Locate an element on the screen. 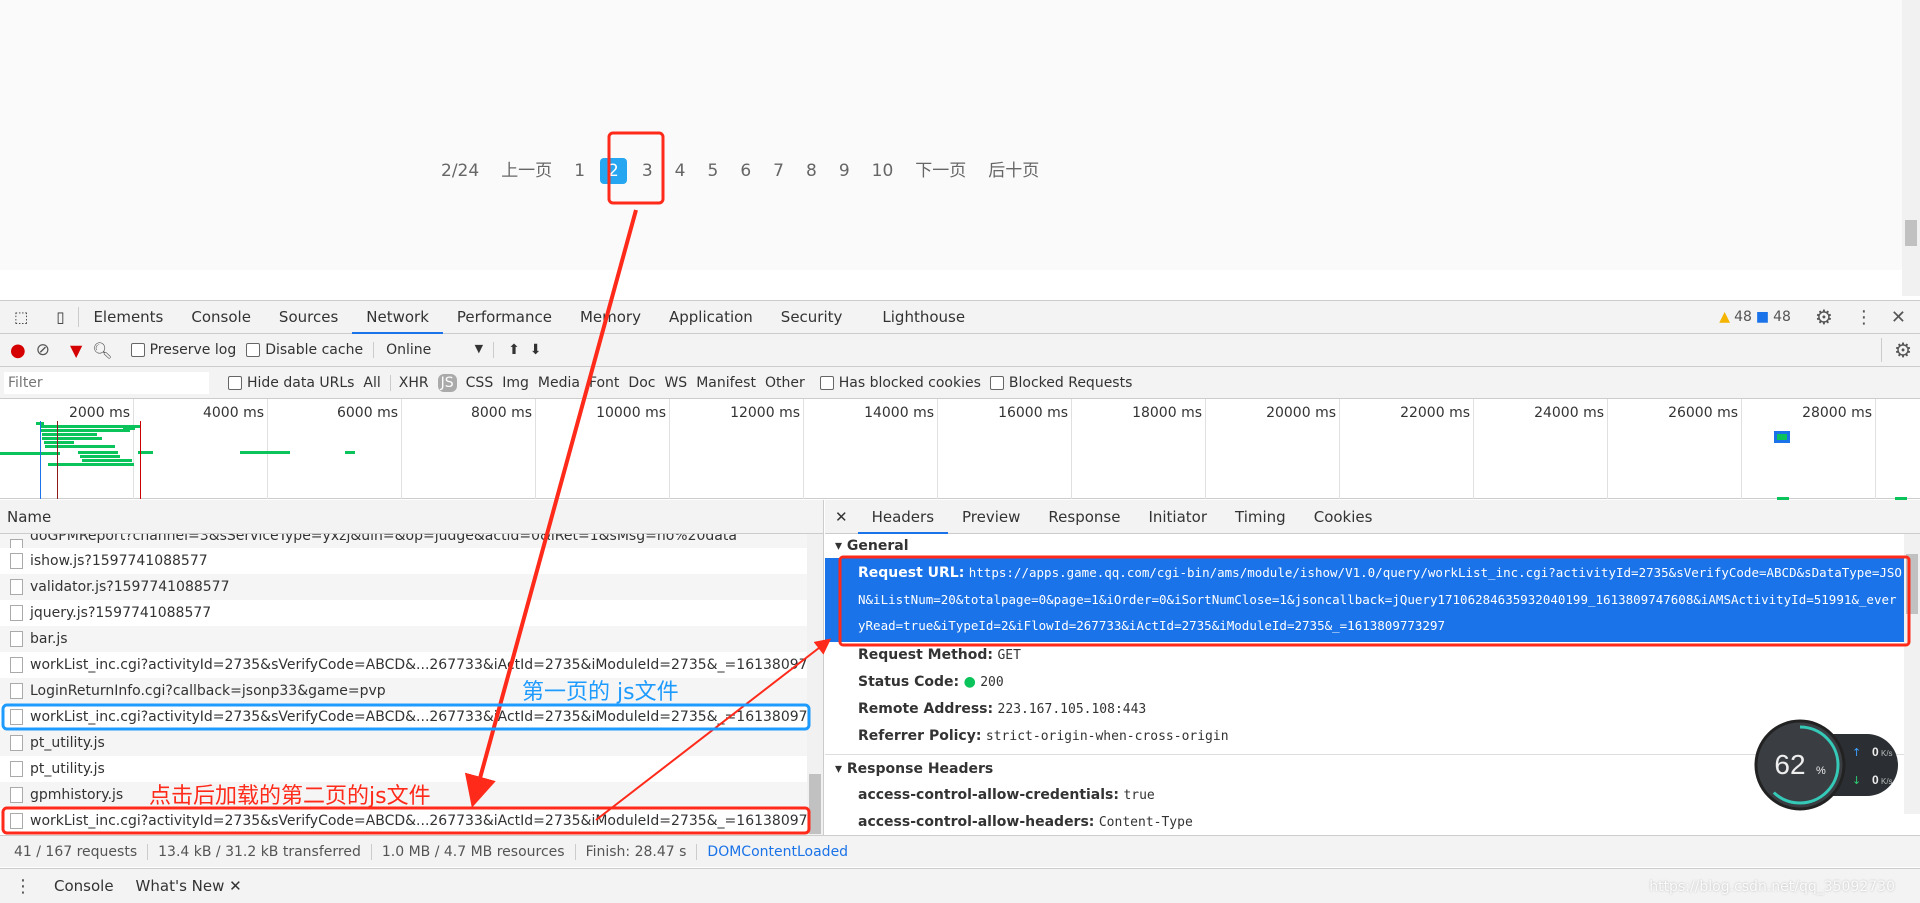  network-settings-icon: ⚙ is located at coordinates (1900, 350).